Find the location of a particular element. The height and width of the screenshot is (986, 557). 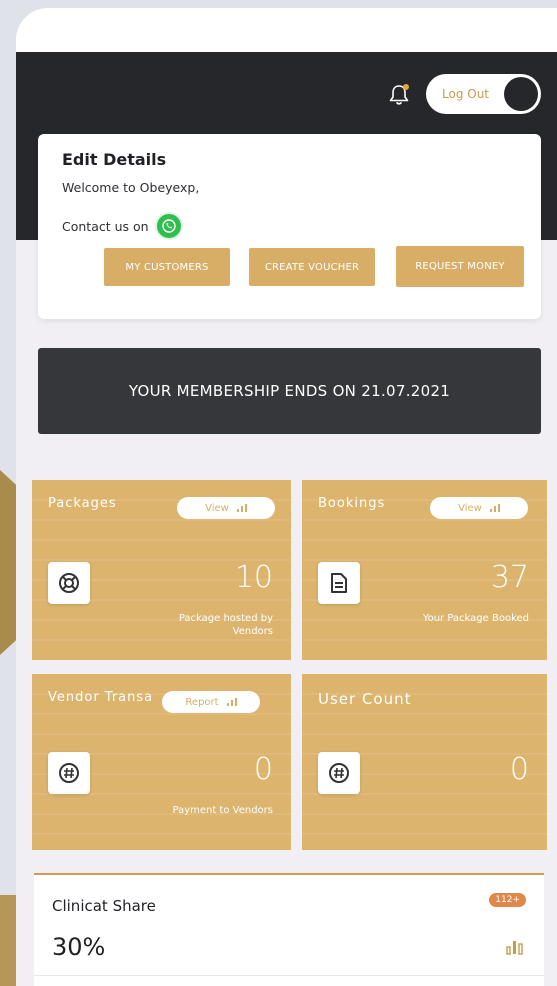

packages-value: 10 is located at coordinates (253, 577).